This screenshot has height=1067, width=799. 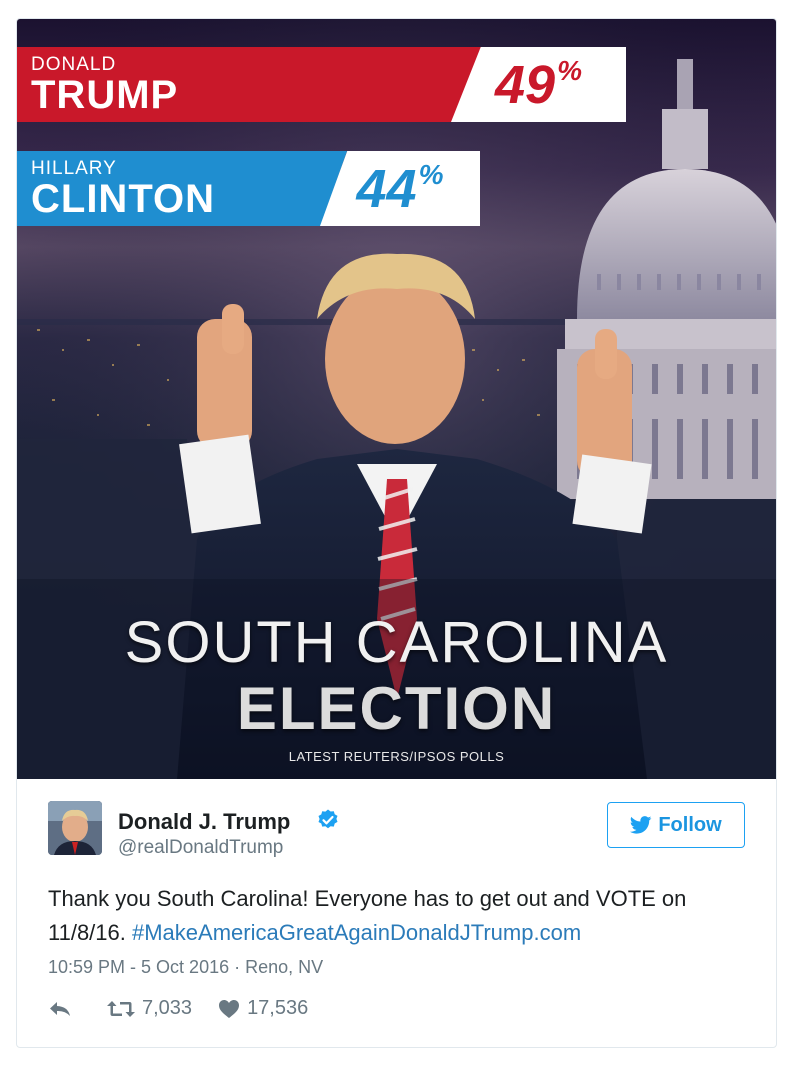 What do you see at coordinates (105, 94) in the screenshot?
I see `trump-last-name: TRUMP` at bounding box center [105, 94].